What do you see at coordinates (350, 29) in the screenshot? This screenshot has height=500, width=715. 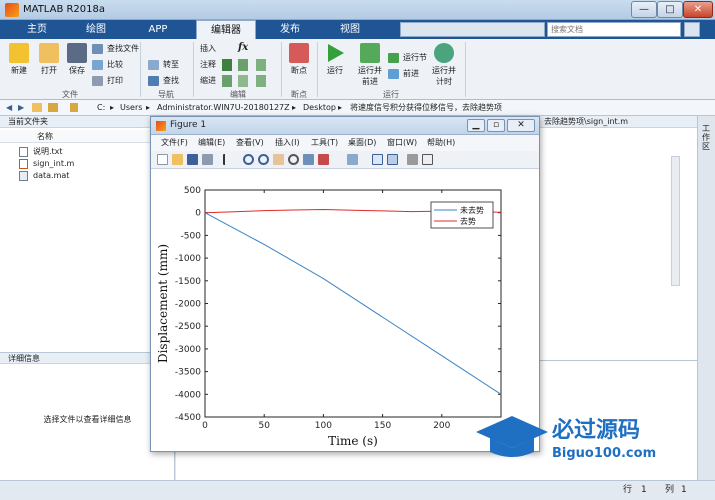 I see `tab-view: 视图` at bounding box center [350, 29].